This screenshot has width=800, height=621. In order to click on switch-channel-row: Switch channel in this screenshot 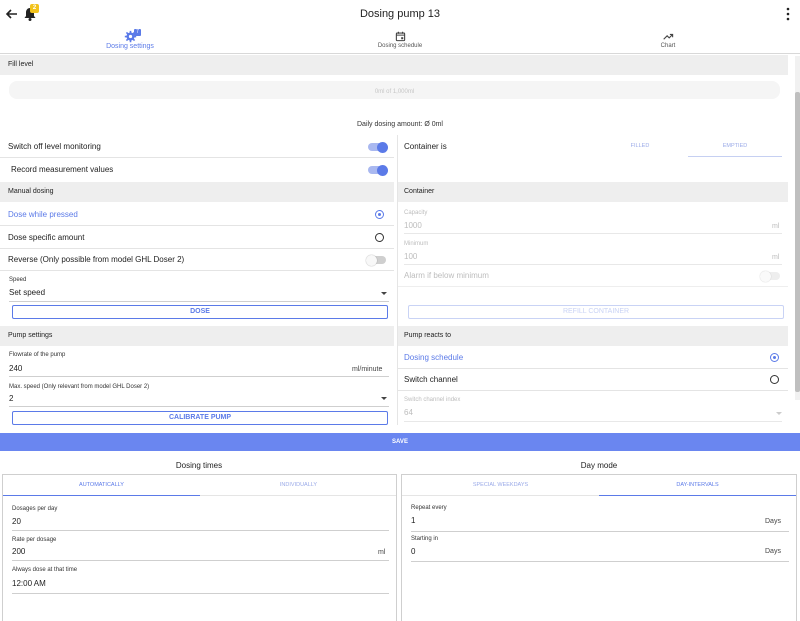, I will do `click(593, 380)`.